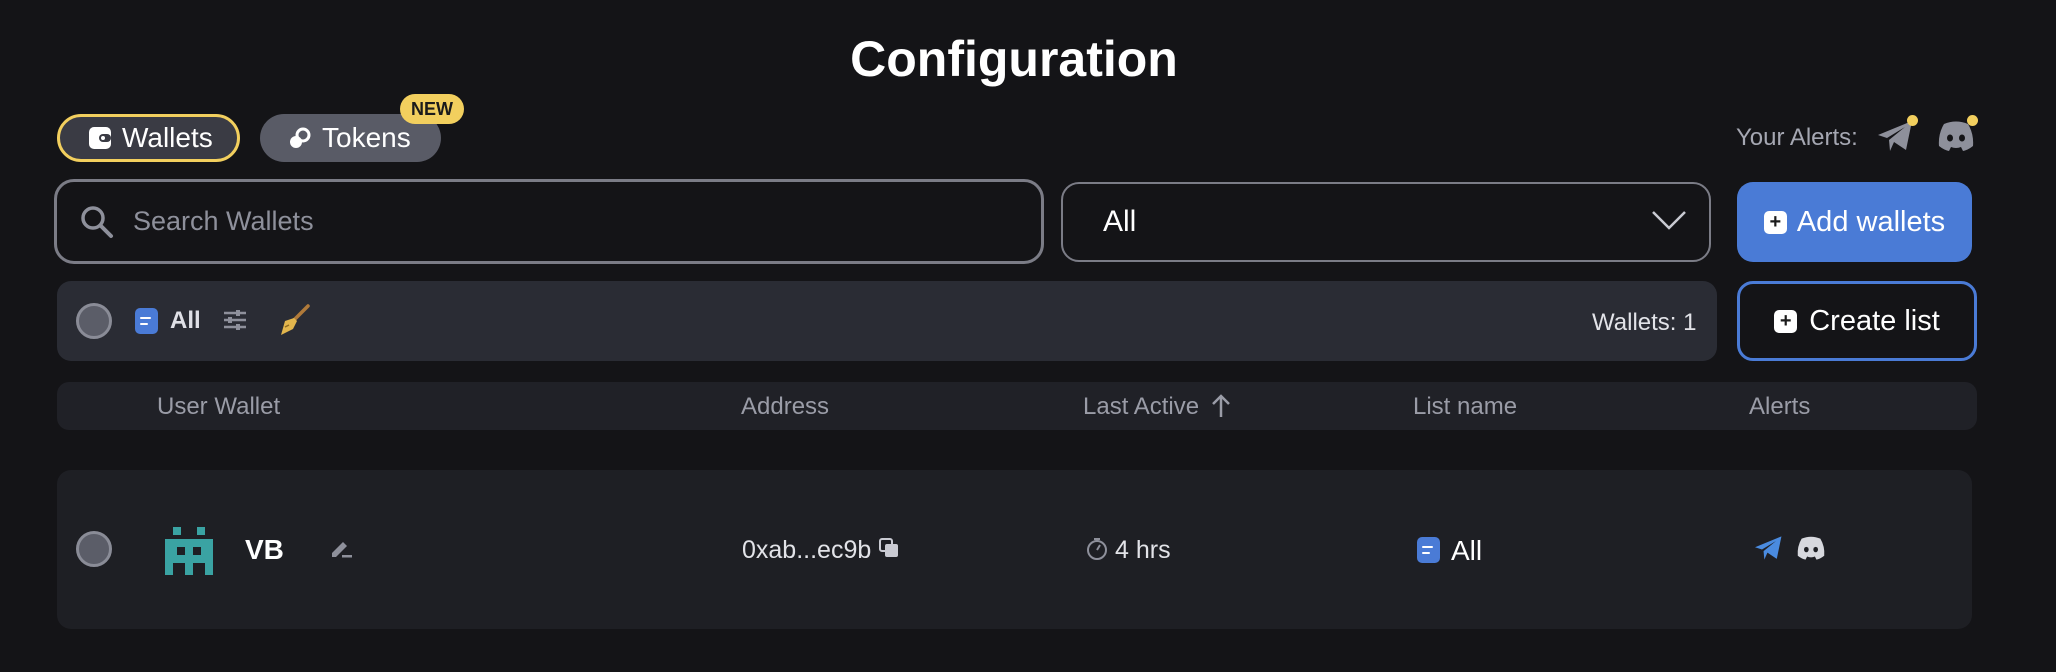  What do you see at coordinates (889, 550) in the screenshot?
I see `copy-icon` at bounding box center [889, 550].